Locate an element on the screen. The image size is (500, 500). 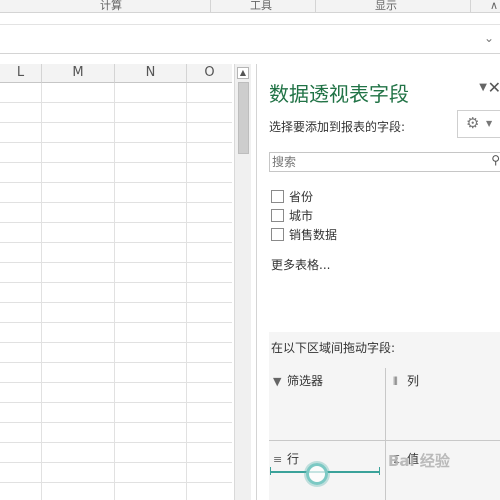
baidu-jingyan-watermark: Bai 经验 is located at coordinates (419, 461).